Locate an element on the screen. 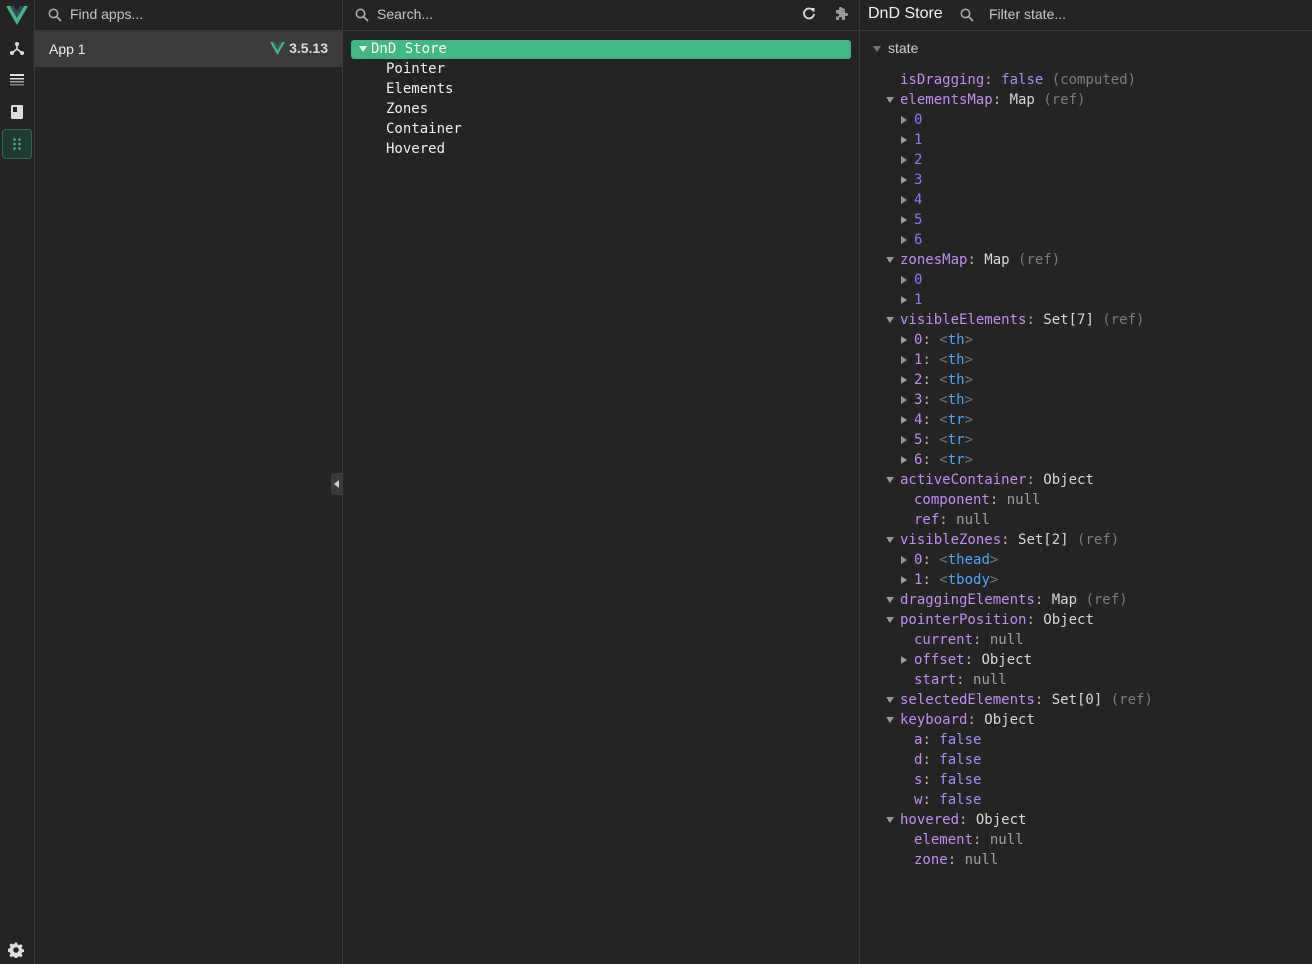 This screenshot has width=1312, height=964. state-section-header: state is located at coordinates (903, 48).